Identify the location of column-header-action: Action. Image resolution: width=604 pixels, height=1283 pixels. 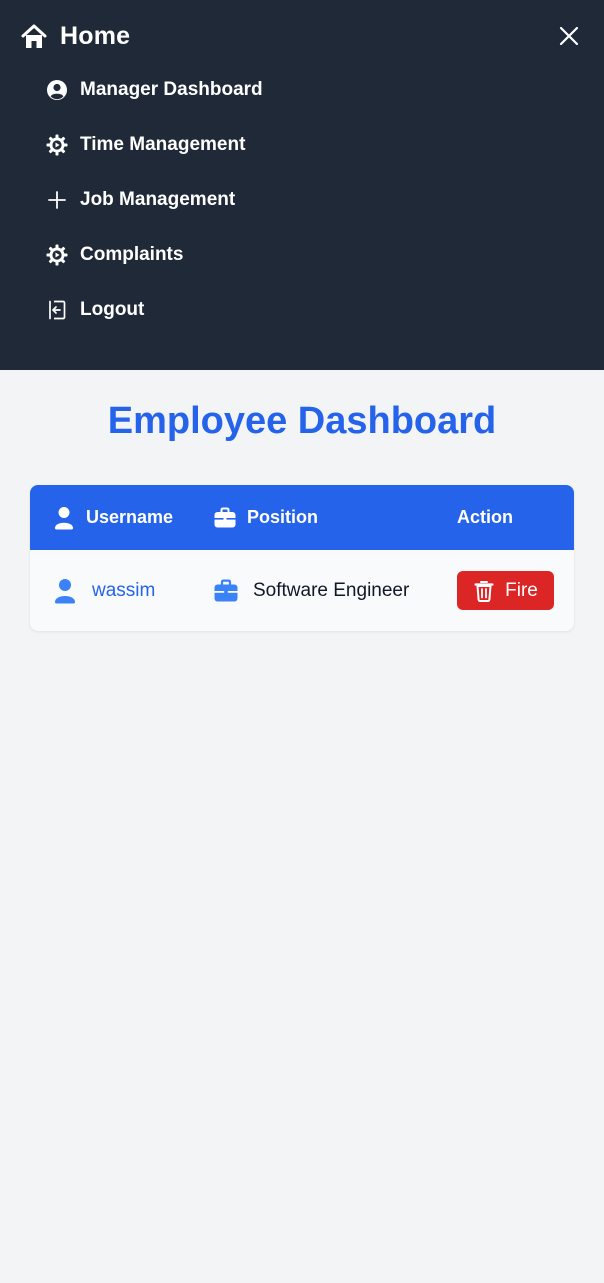
(485, 517).